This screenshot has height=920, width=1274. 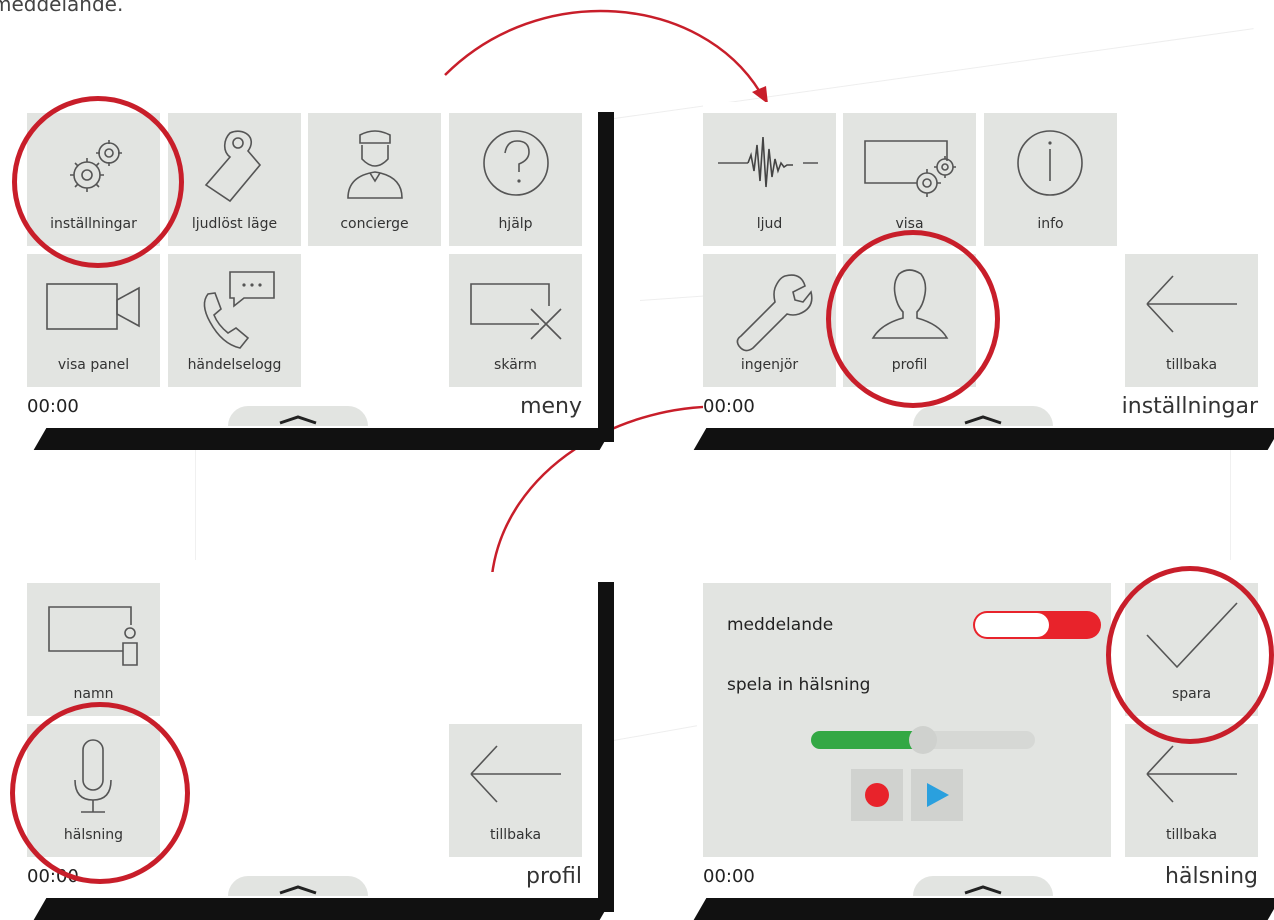 What do you see at coordinates (768, 162) in the screenshot?
I see `waveform-icon` at bounding box center [768, 162].